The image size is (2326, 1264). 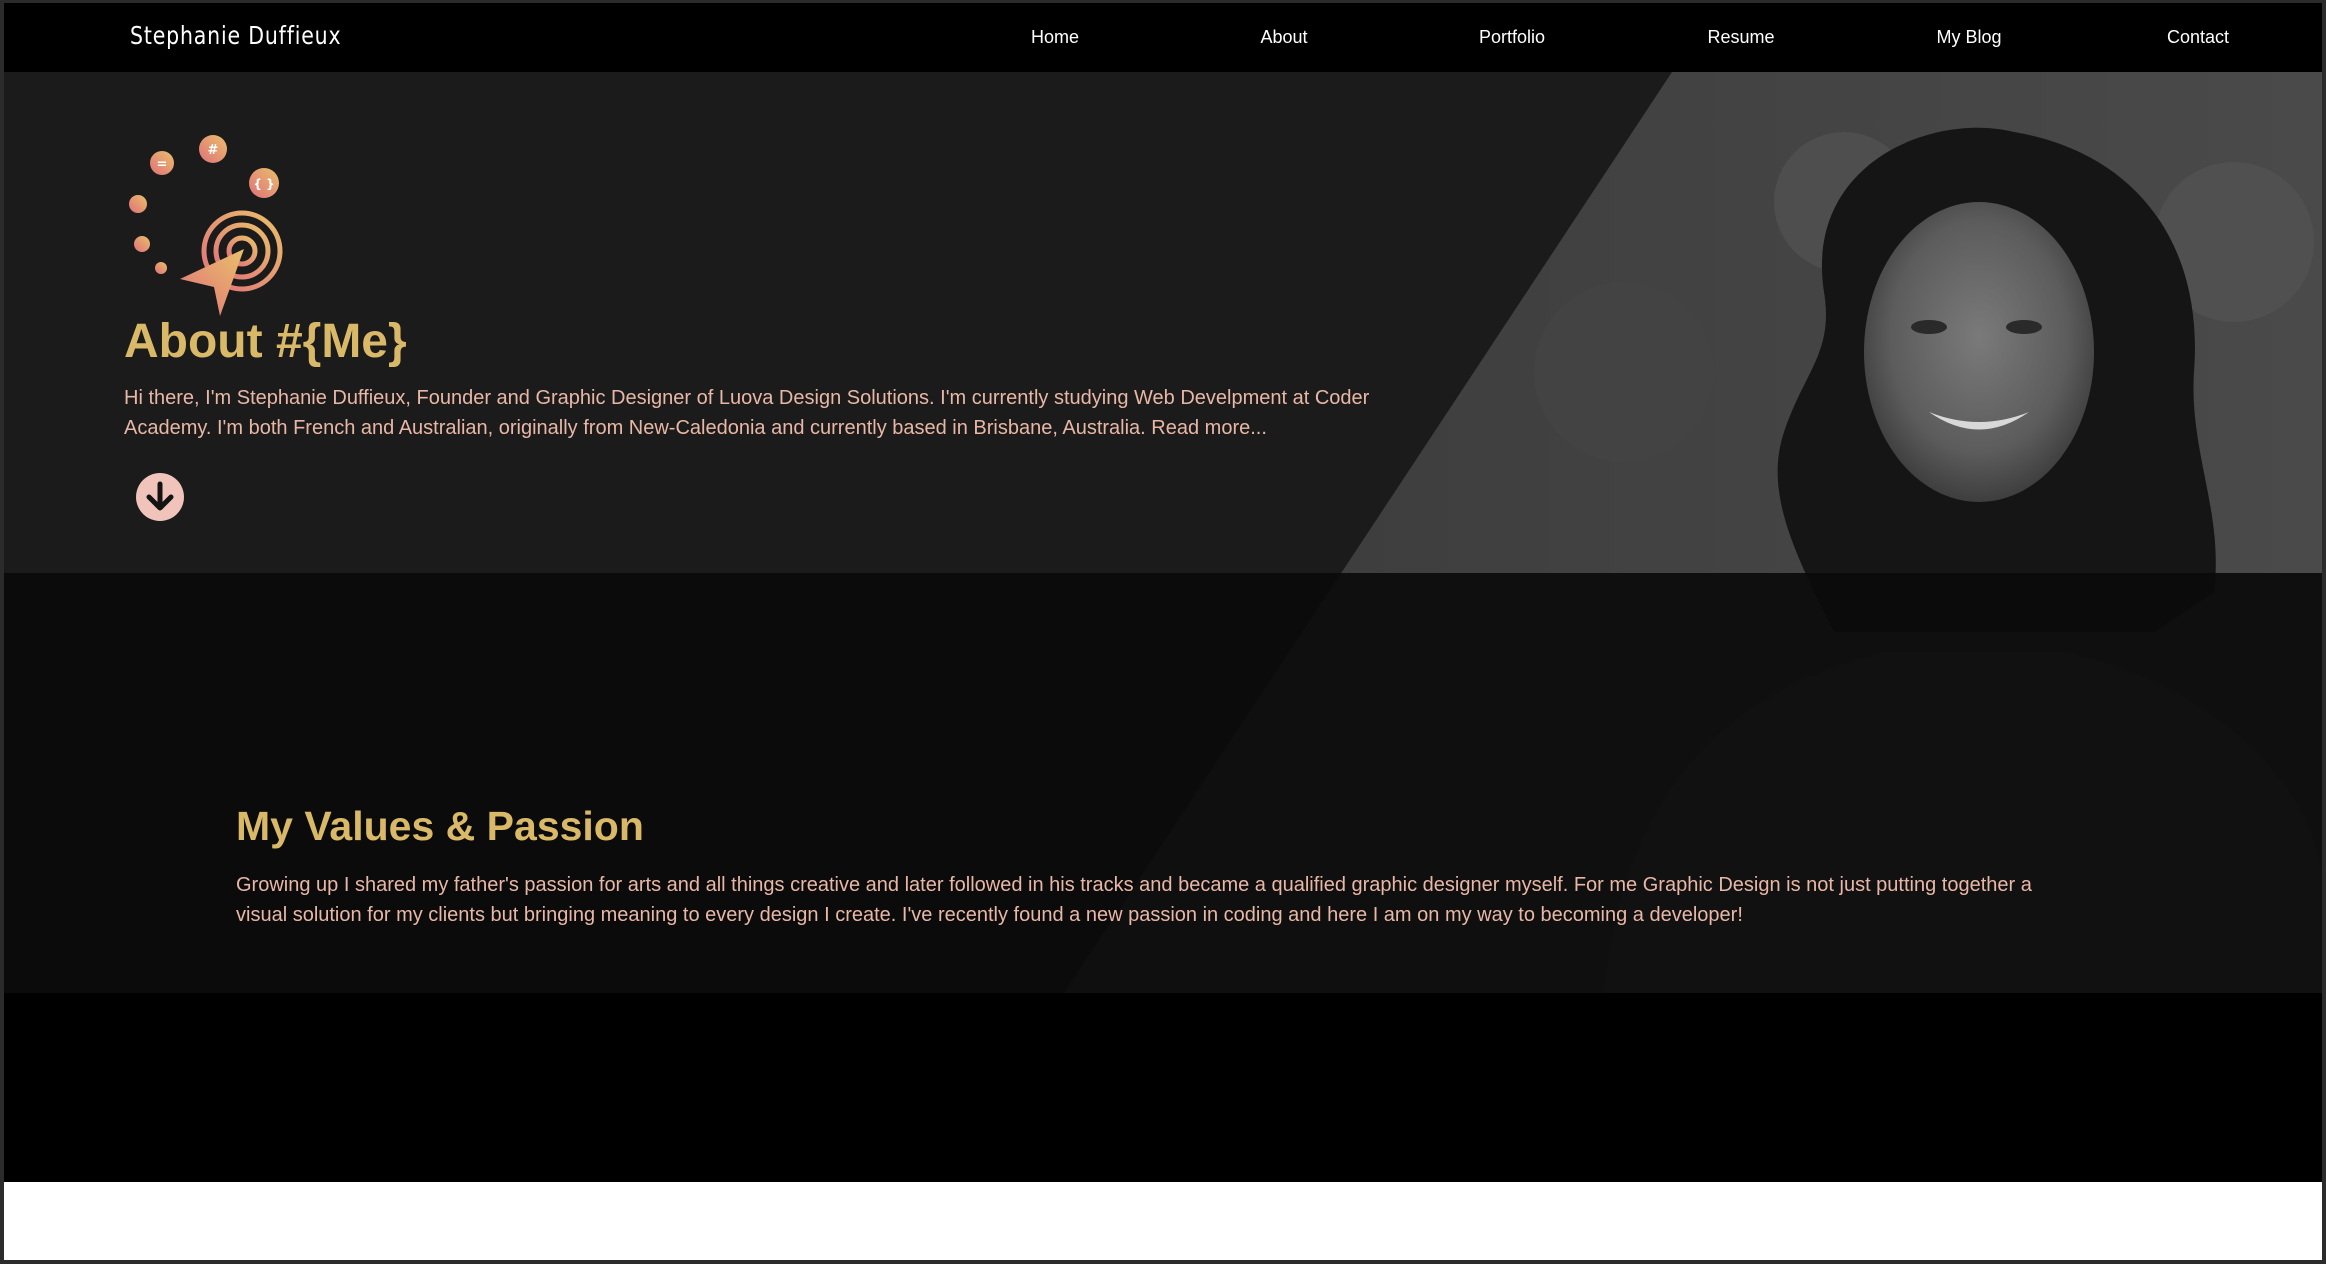 I want to click on nav-contact: Contact, so click(x=2198, y=37).